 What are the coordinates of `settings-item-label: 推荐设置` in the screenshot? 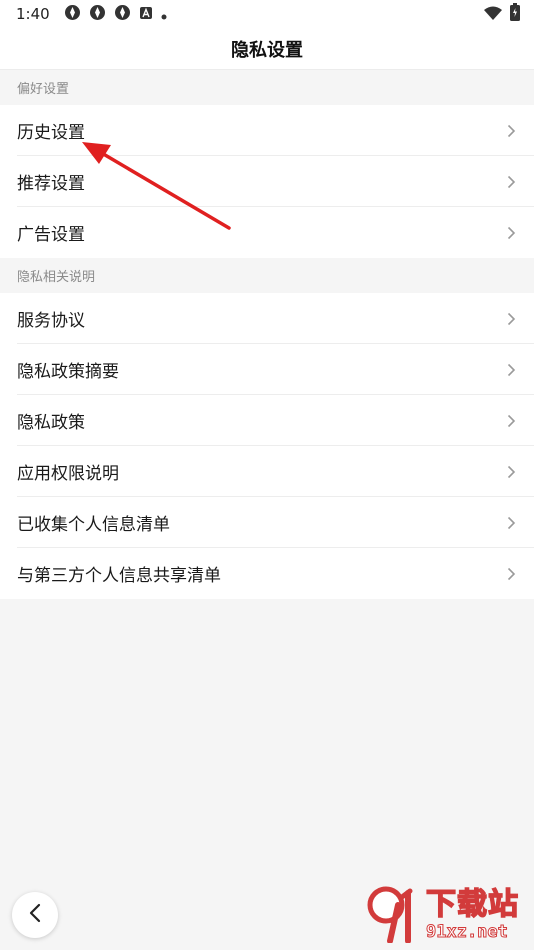 It's located at (51, 184).